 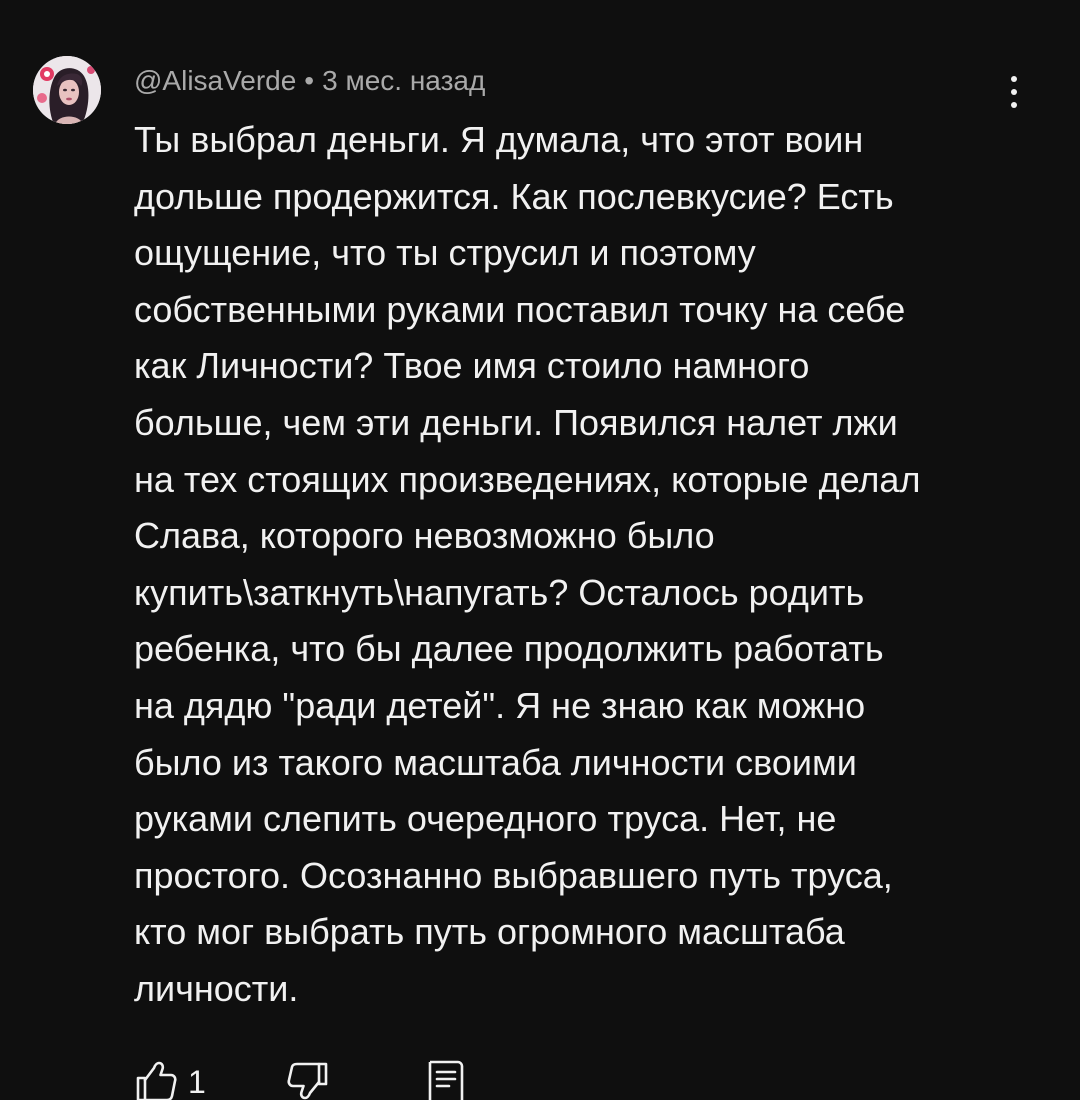 I want to click on like-count: 1, so click(x=197, y=1082).